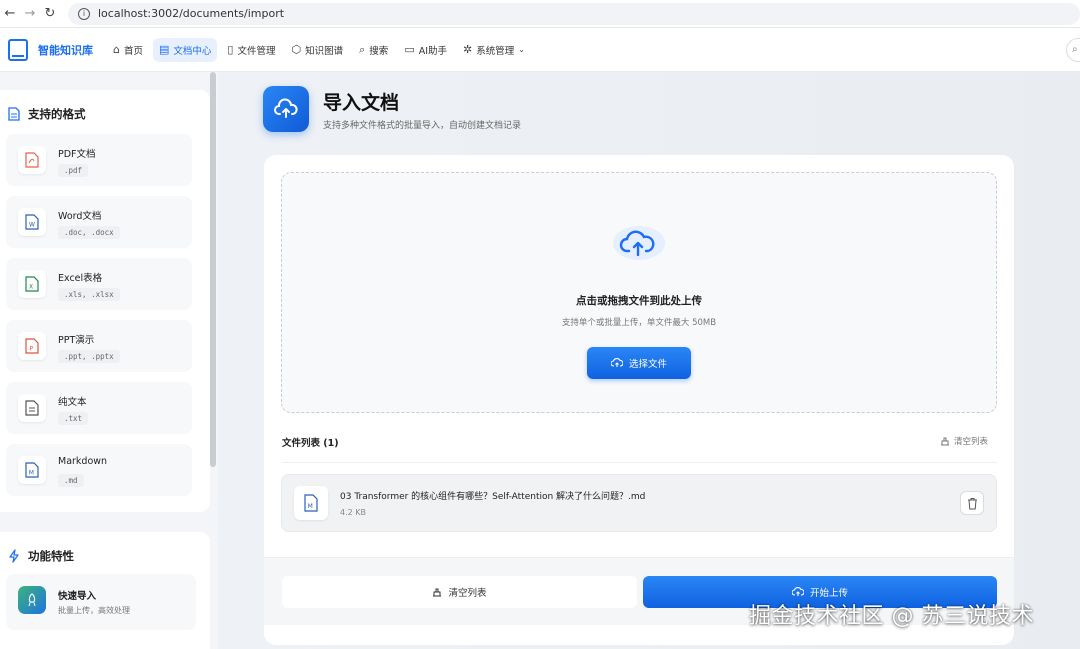 The height and width of the screenshot is (649, 1080). Describe the element at coordinates (99, 408) in the screenshot. I see `format-item-txt: 纯文本 .txt` at that location.